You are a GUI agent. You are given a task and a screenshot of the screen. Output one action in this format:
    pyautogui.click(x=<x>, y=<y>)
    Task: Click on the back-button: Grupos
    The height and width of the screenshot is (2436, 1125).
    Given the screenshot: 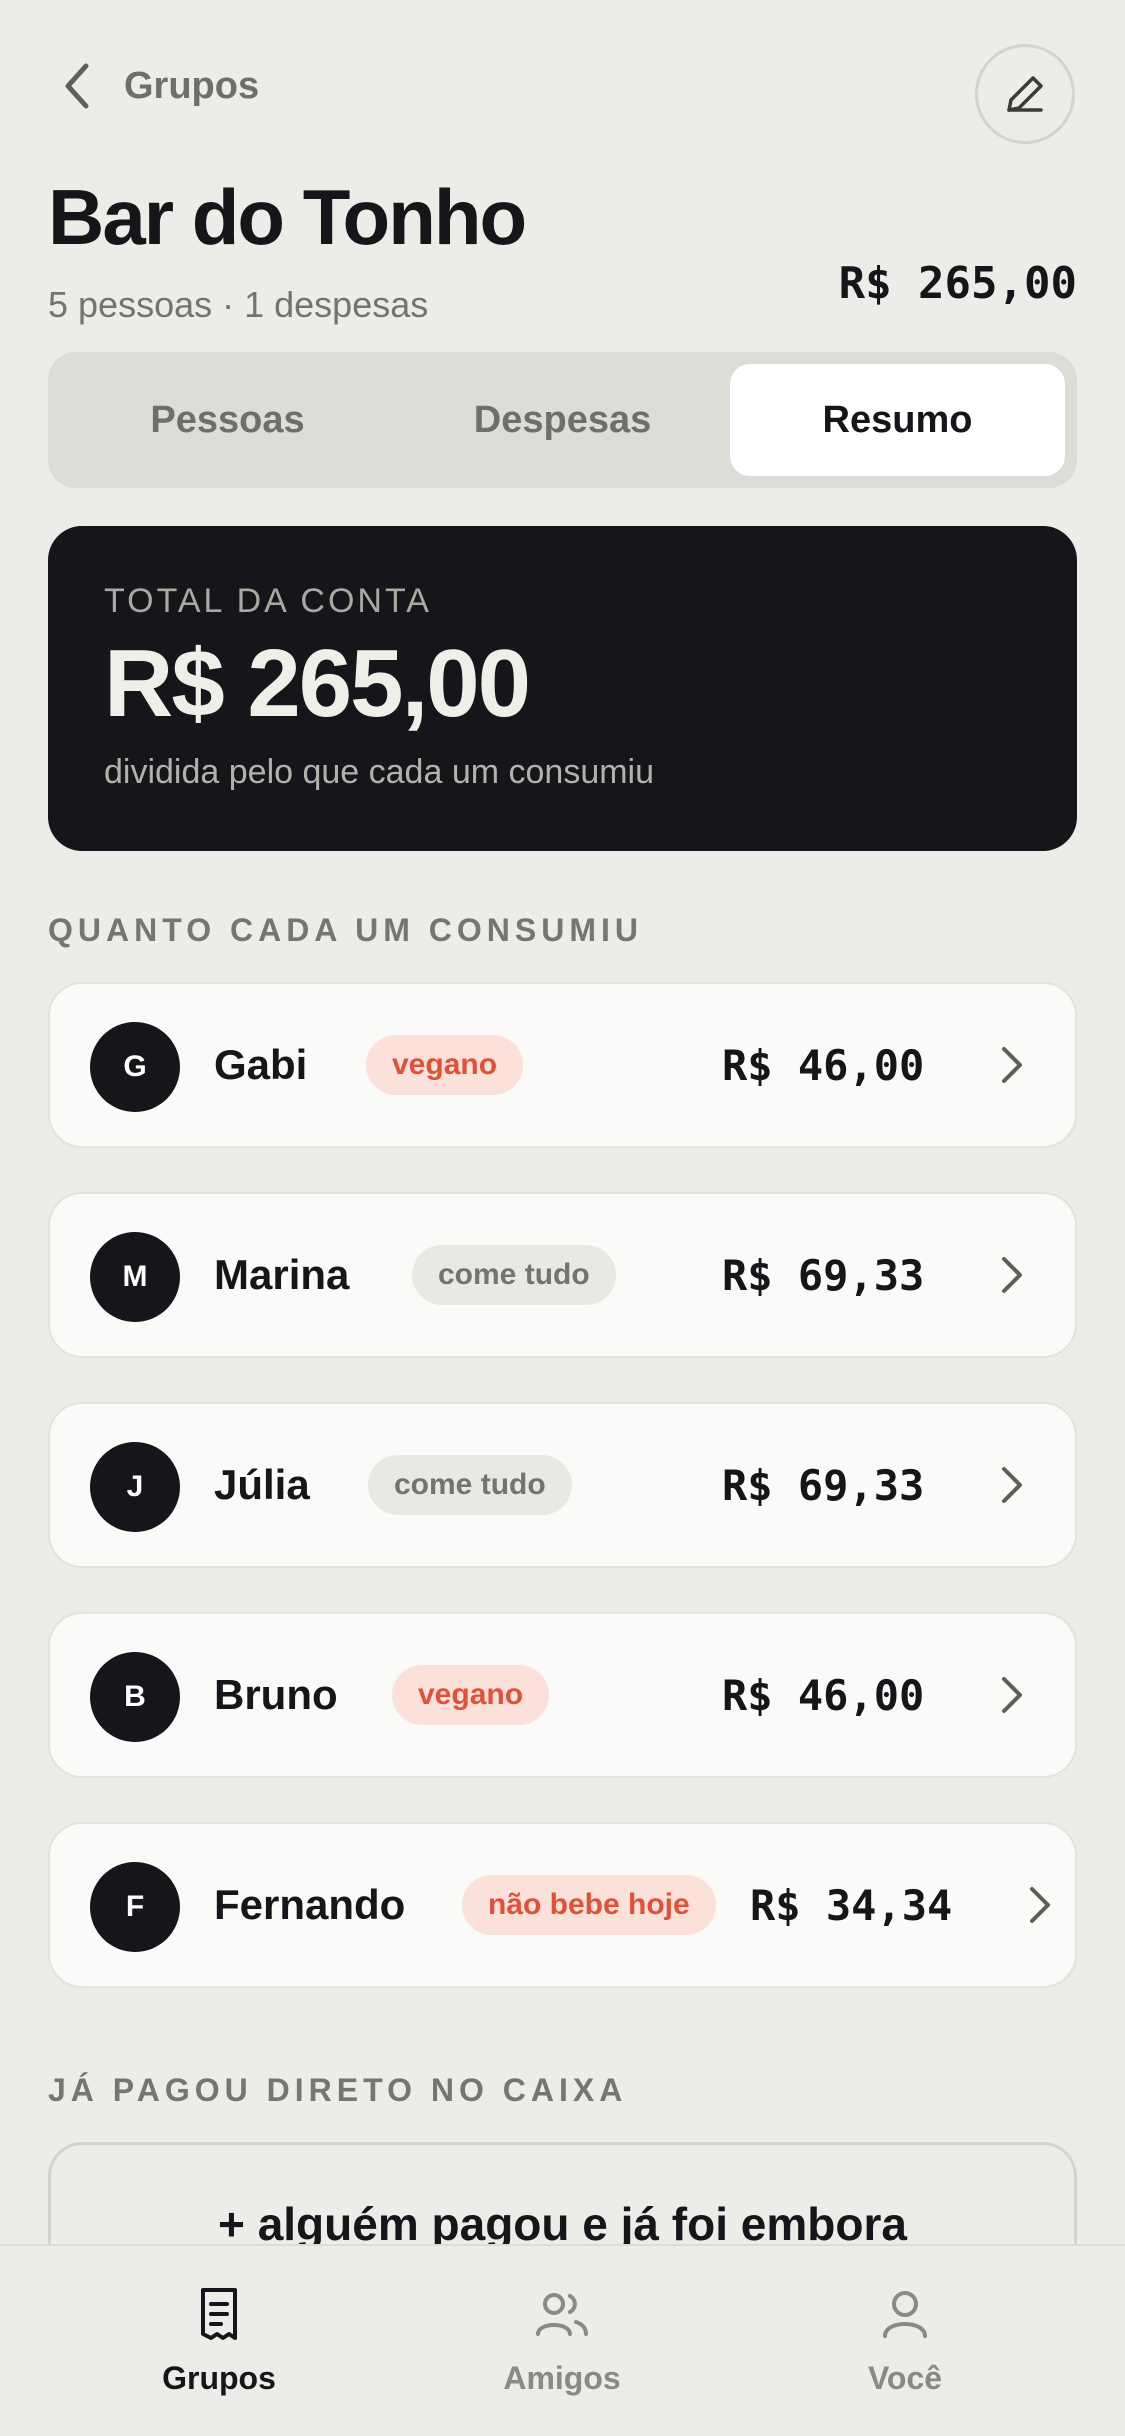 What is the action you would take?
    pyautogui.click(x=157, y=86)
    